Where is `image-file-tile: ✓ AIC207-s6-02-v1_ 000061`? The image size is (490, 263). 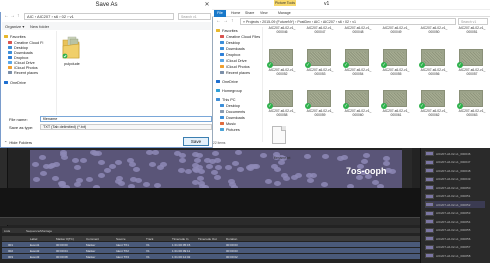 image-file-tile: ✓ AIC207-s6-02-v1_ 000061 is located at coordinates (396, 107).